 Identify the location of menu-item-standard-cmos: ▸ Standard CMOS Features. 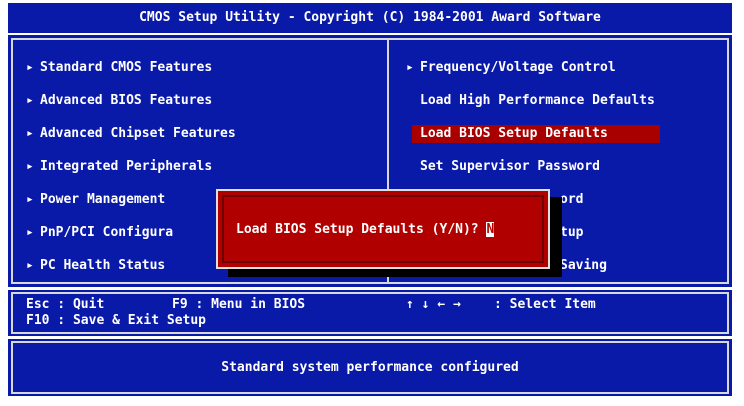
(119, 68).